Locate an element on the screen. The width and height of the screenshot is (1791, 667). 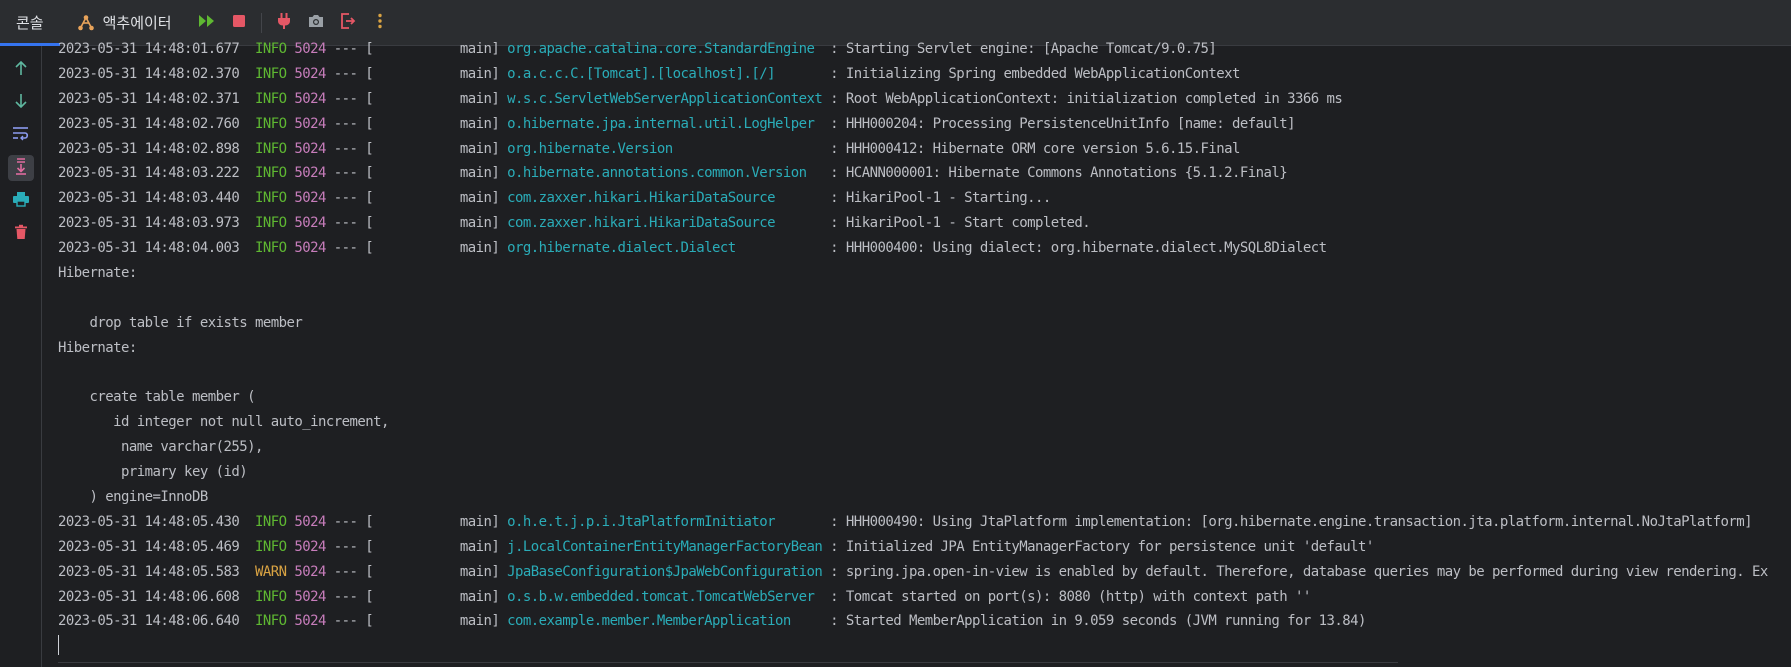
log-timestamp: 2023-05-31 14:48:02.370 is located at coordinates (149, 73).